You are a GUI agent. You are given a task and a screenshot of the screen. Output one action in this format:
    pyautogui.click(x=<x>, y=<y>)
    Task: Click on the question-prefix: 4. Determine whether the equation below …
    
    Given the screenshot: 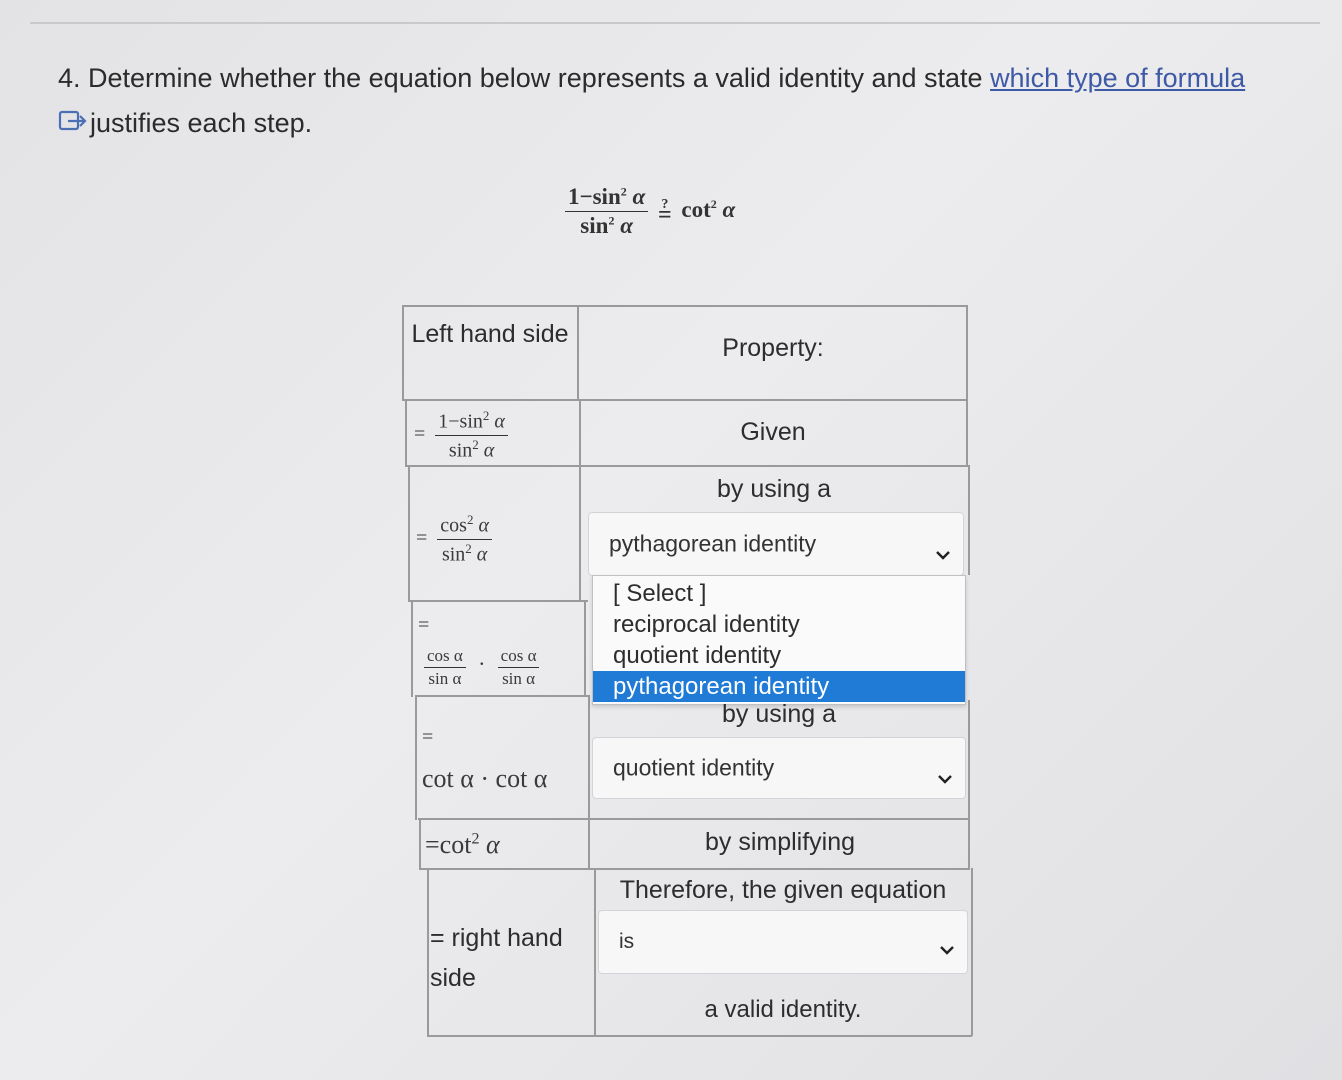 What is the action you would take?
    pyautogui.click(x=524, y=78)
    